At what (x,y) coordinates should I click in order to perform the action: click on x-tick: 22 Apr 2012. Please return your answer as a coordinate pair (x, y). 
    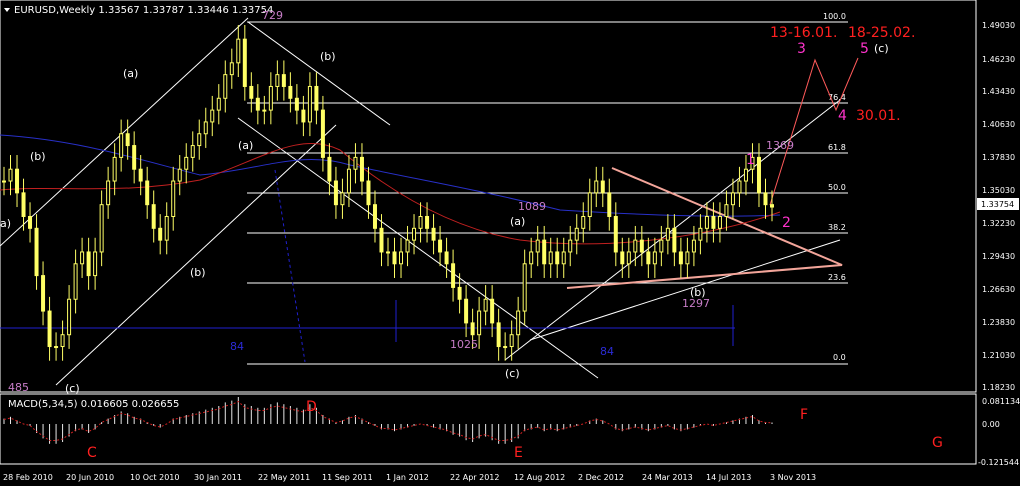
    Looking at the image, I should click on (474, 477).